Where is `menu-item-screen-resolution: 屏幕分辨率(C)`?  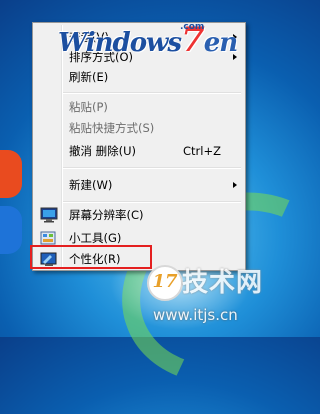 menu-item-screen-resolution: 屏幕分辨率(C) is located at coordinates (139, 215).